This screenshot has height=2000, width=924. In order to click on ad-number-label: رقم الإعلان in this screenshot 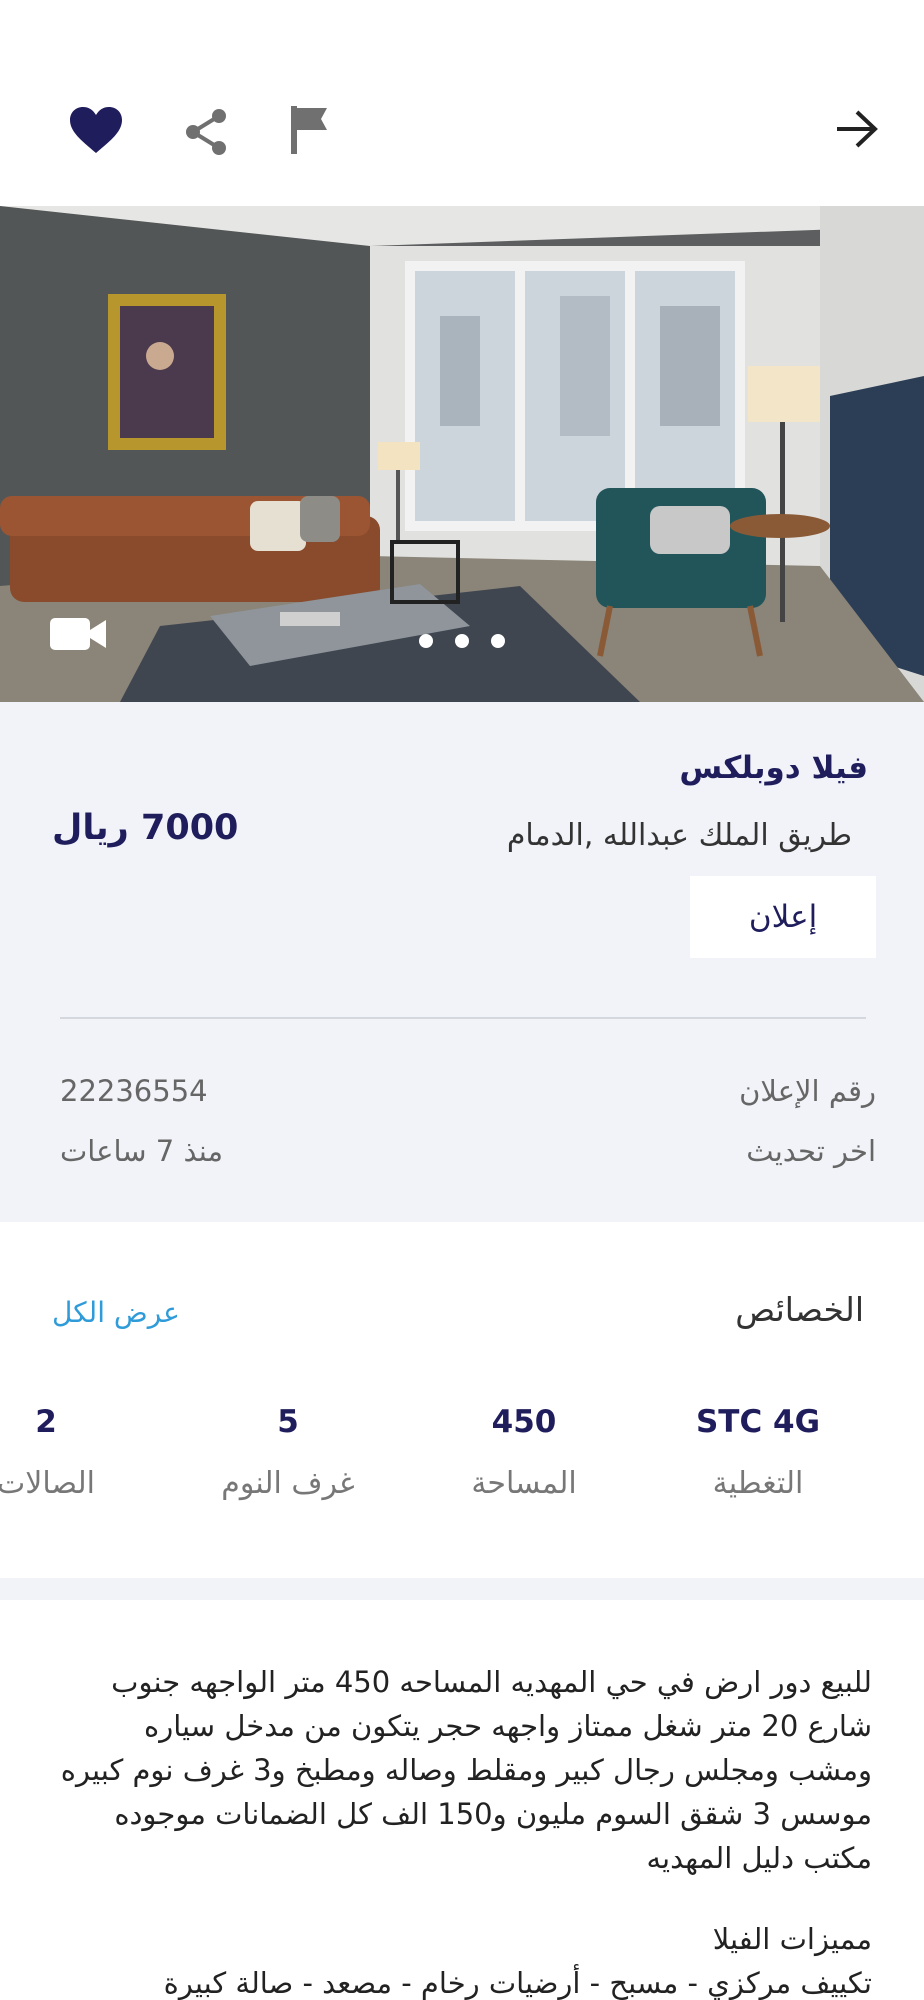, I will do `click(807, 1091)`.